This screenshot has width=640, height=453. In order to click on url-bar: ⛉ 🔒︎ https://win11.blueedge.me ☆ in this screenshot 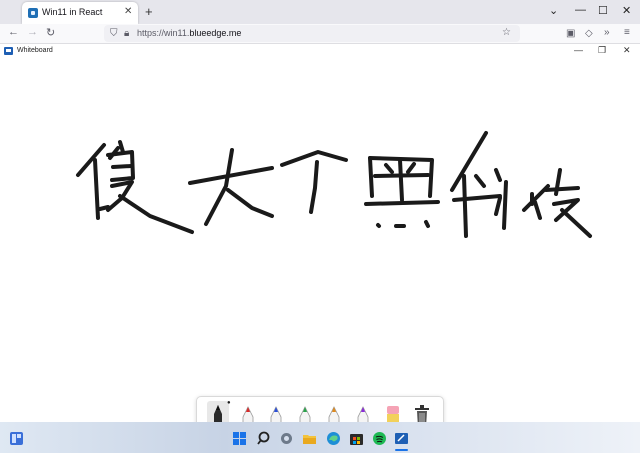, I will do `click(312, 33)`.